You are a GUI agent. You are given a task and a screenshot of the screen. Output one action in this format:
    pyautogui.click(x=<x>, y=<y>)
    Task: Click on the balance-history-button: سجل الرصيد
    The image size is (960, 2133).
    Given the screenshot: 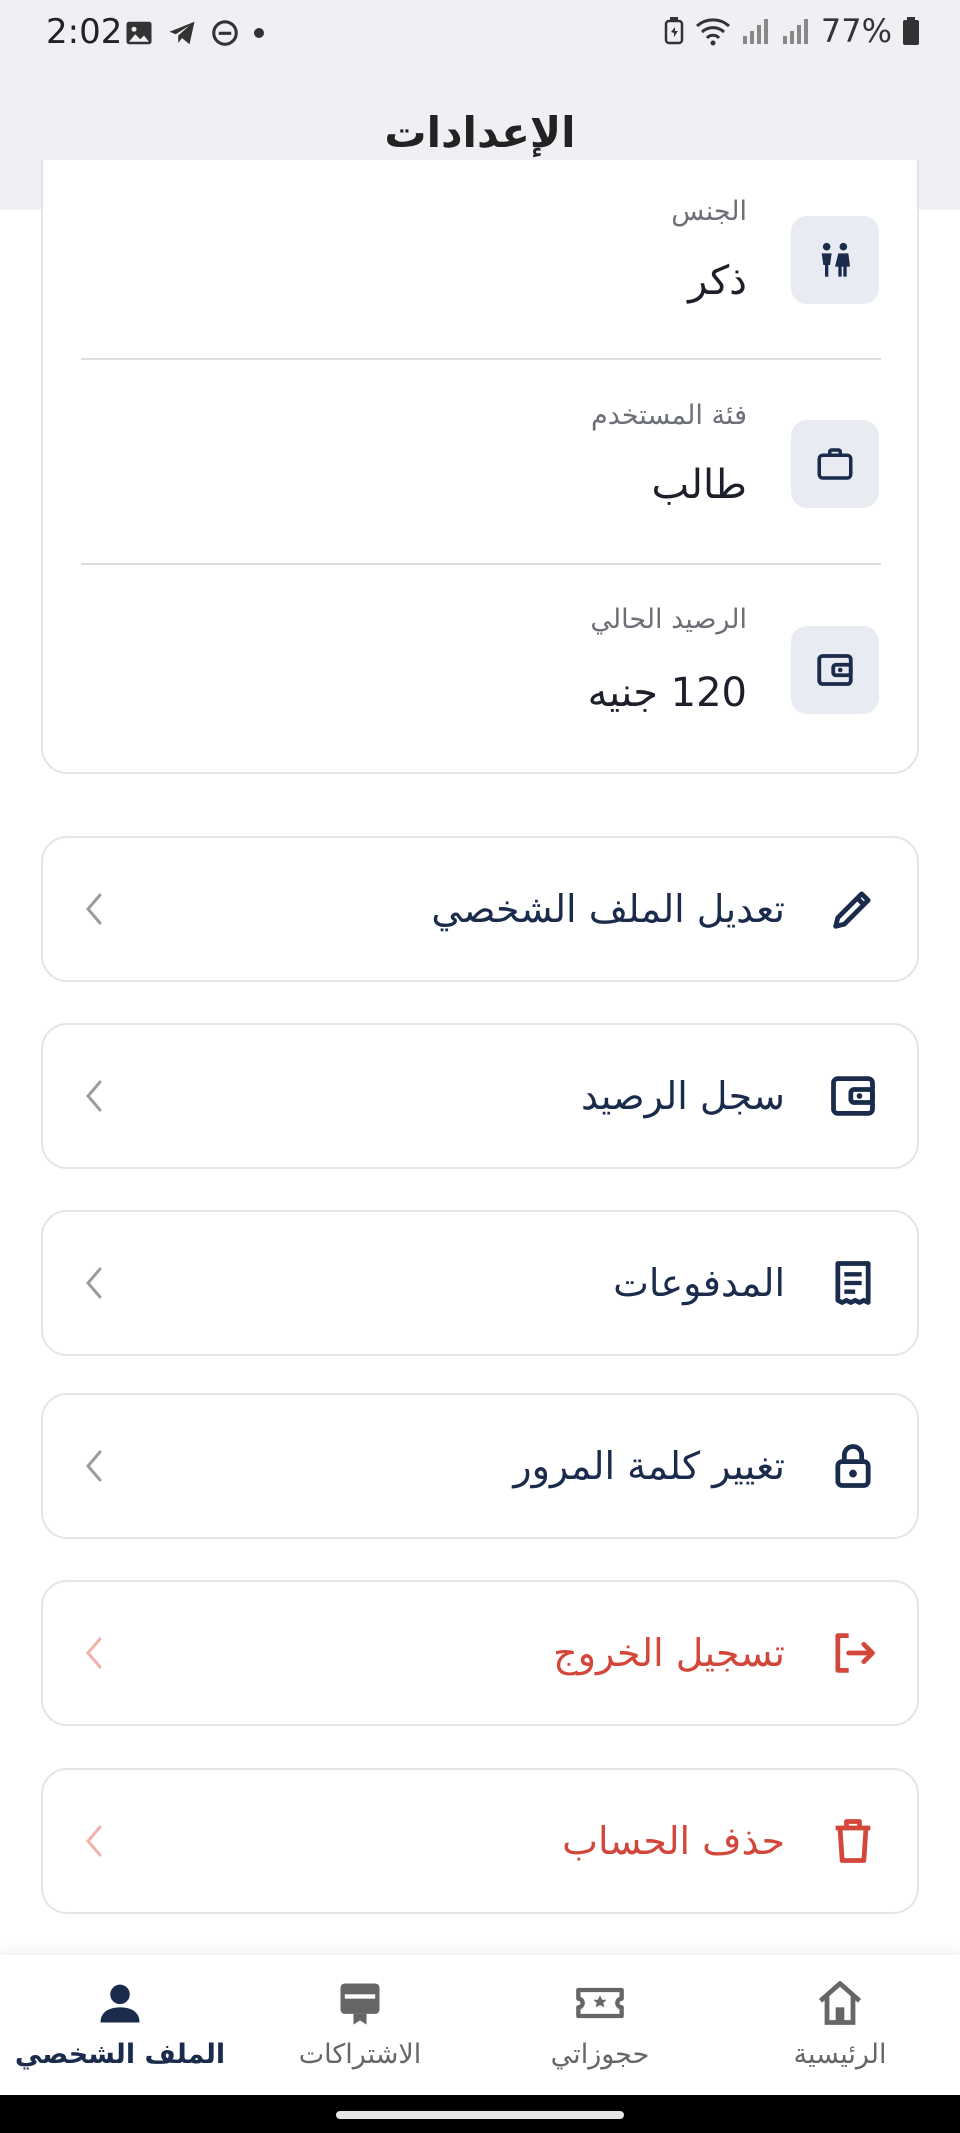 What is the action you would take?
    pyautogui.click(x=480, y=1096)
    